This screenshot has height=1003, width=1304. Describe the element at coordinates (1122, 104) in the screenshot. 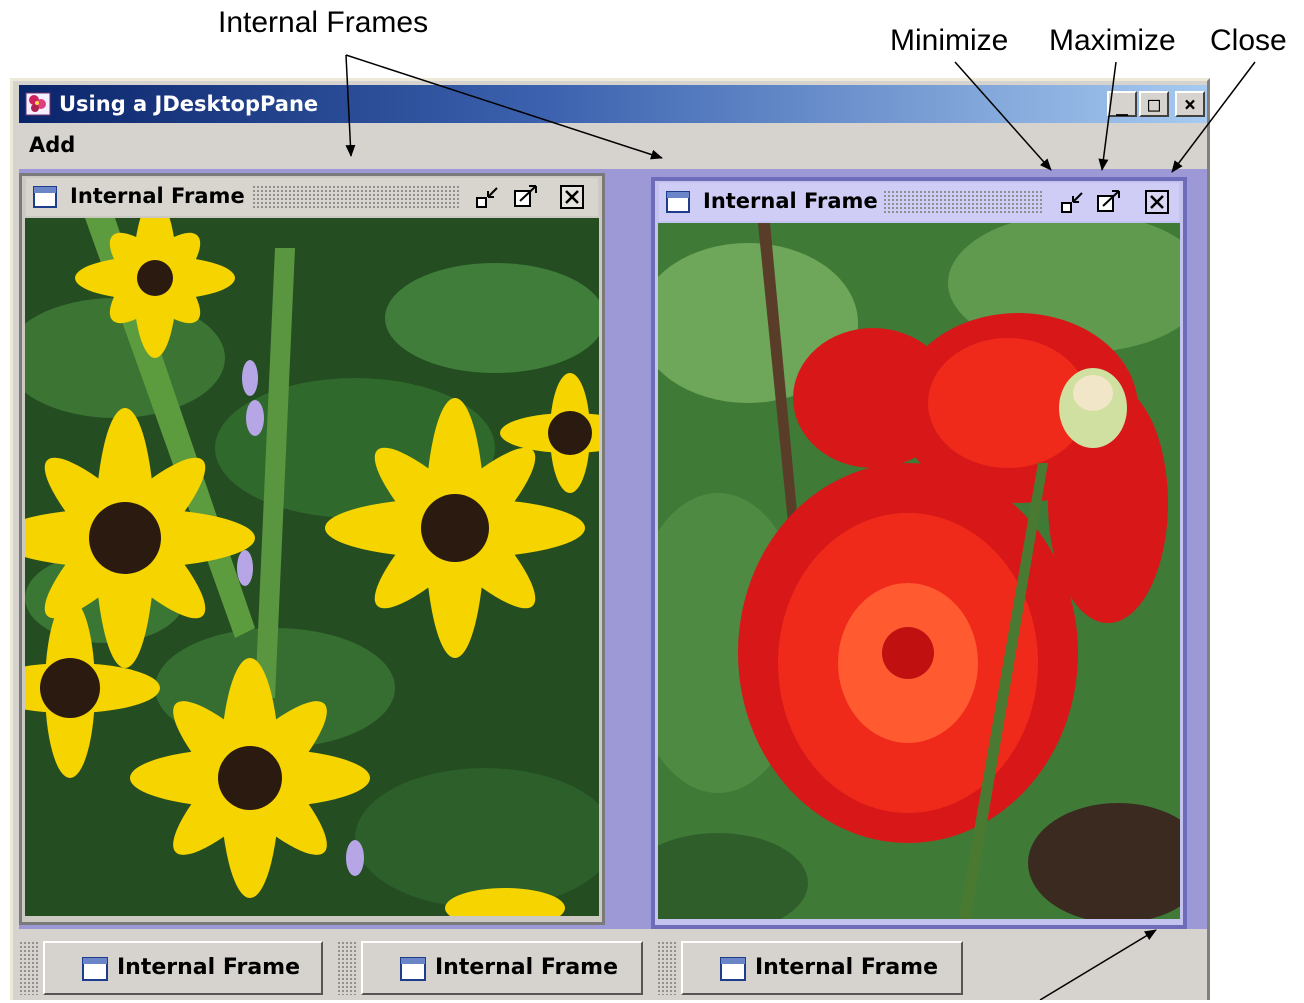

I see `window-minimize-button: _` at that location.